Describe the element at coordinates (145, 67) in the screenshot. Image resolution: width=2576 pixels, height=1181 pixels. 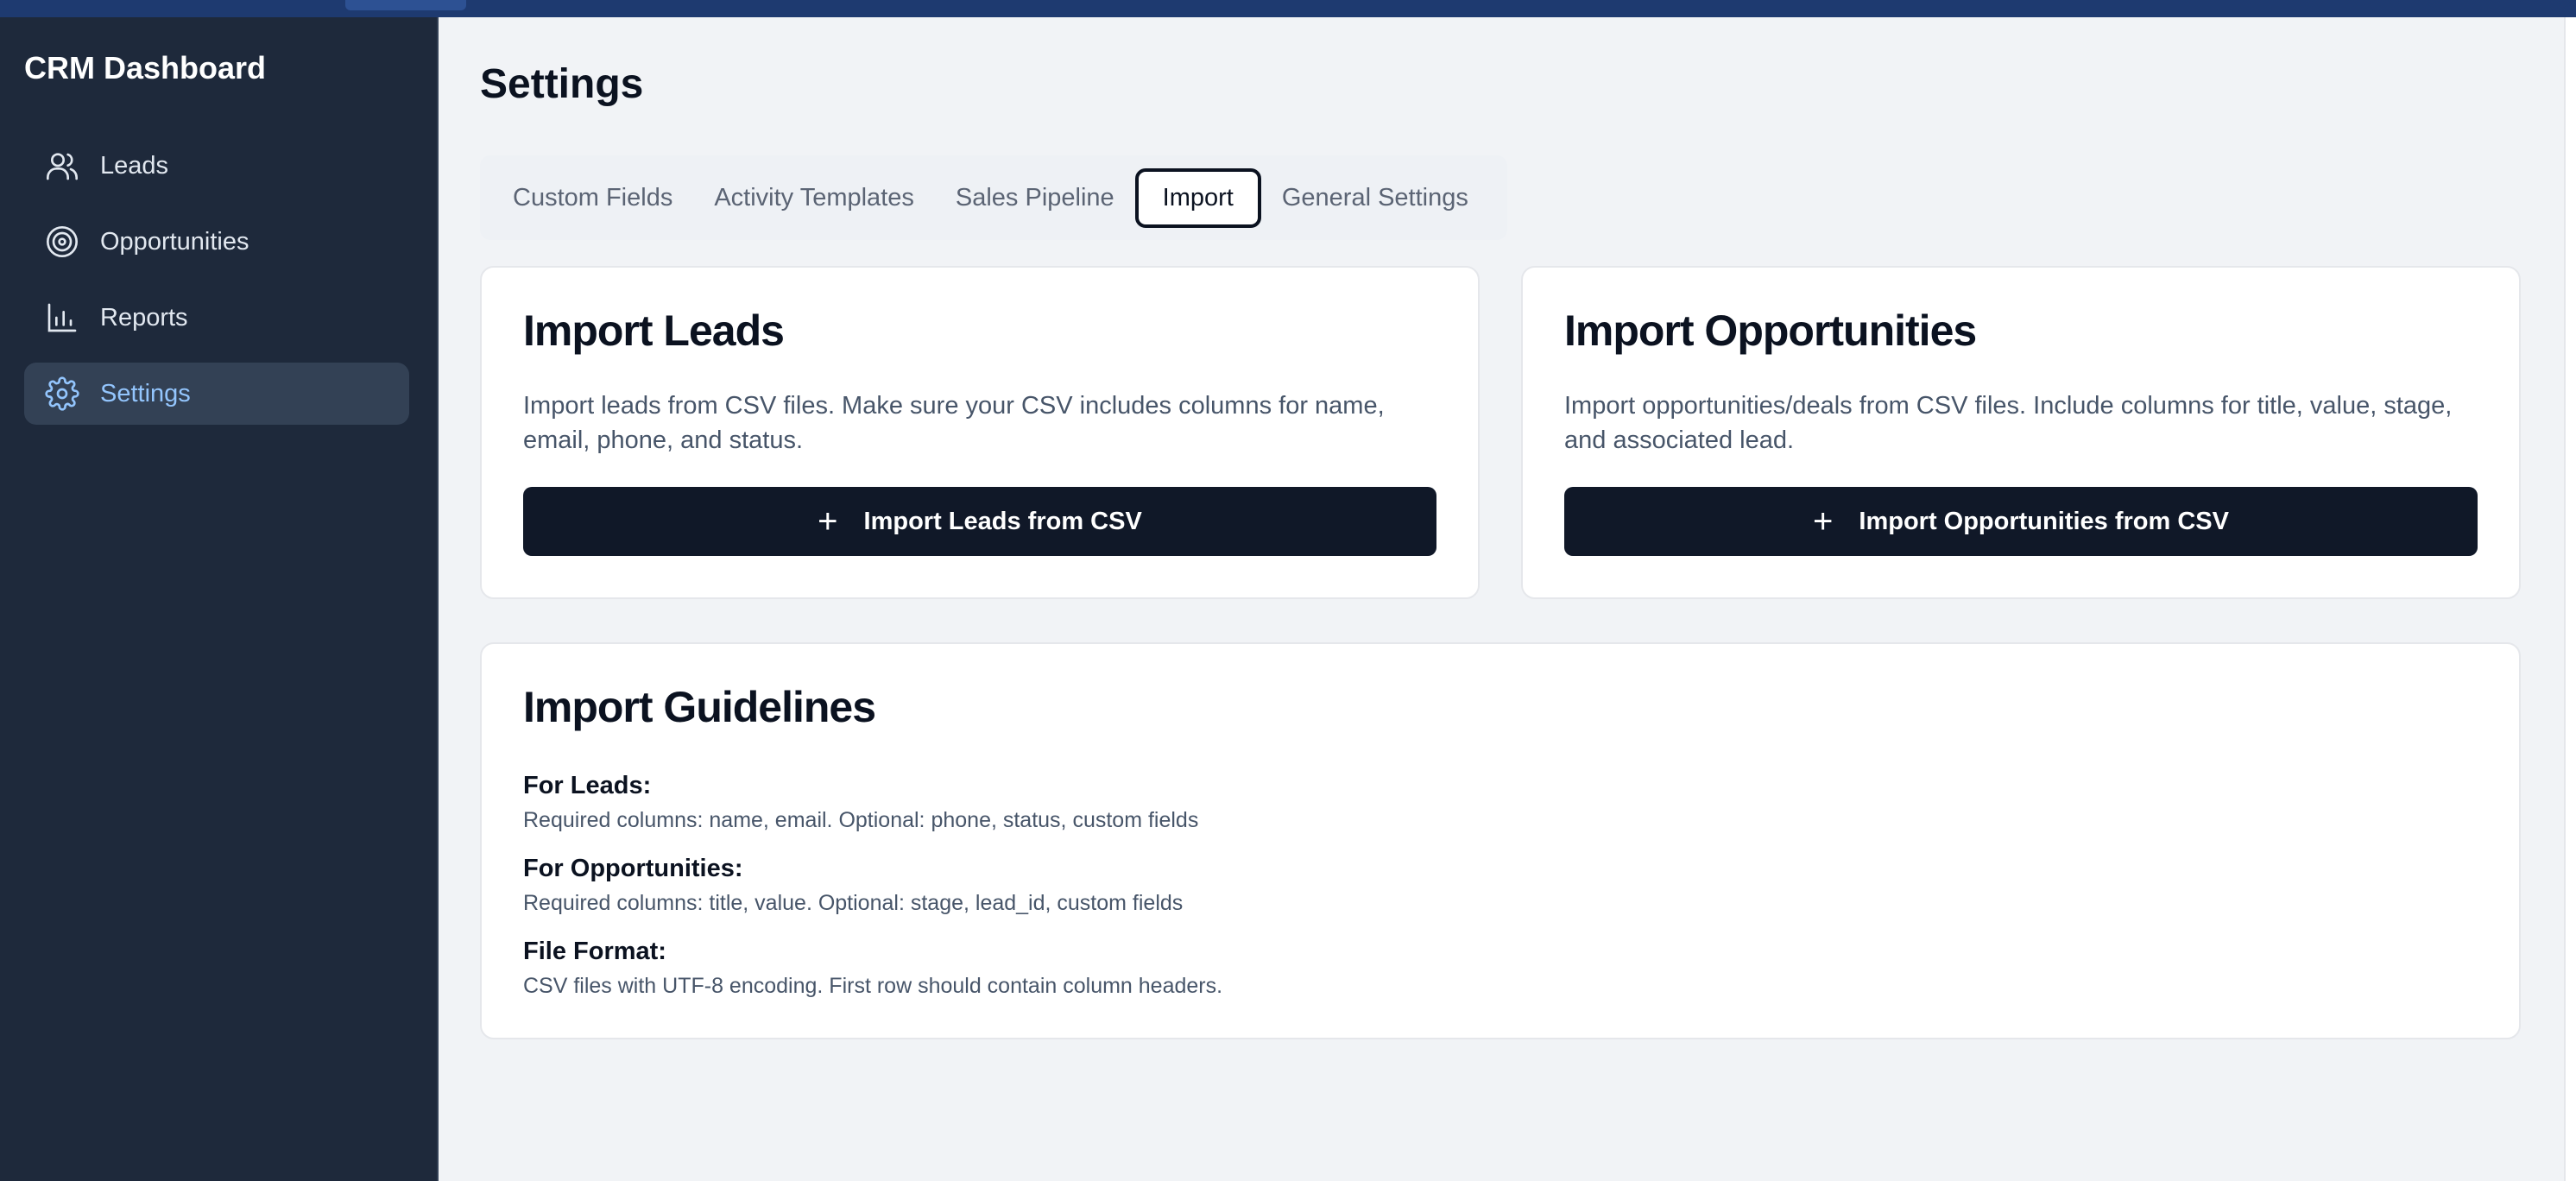
I see `app-title: CRM Dashboard` at that location.